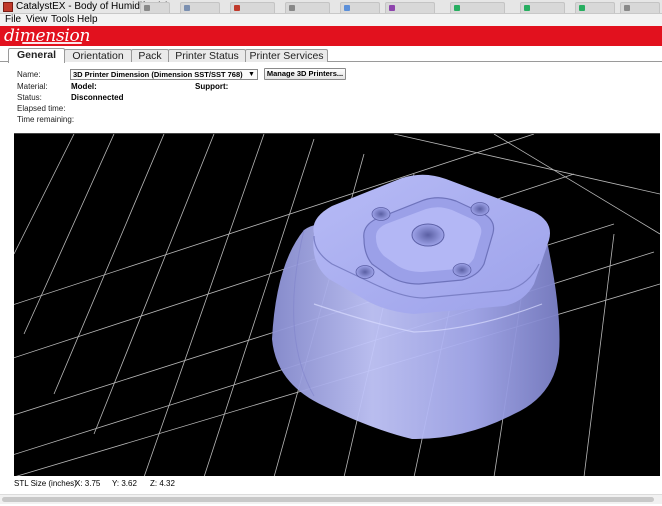 Image resolution: width=662 pixels, height=506 pixels. Describe the element at coordinates (29, 74) in the screenshot. I see `name-label: Name:` at that location.